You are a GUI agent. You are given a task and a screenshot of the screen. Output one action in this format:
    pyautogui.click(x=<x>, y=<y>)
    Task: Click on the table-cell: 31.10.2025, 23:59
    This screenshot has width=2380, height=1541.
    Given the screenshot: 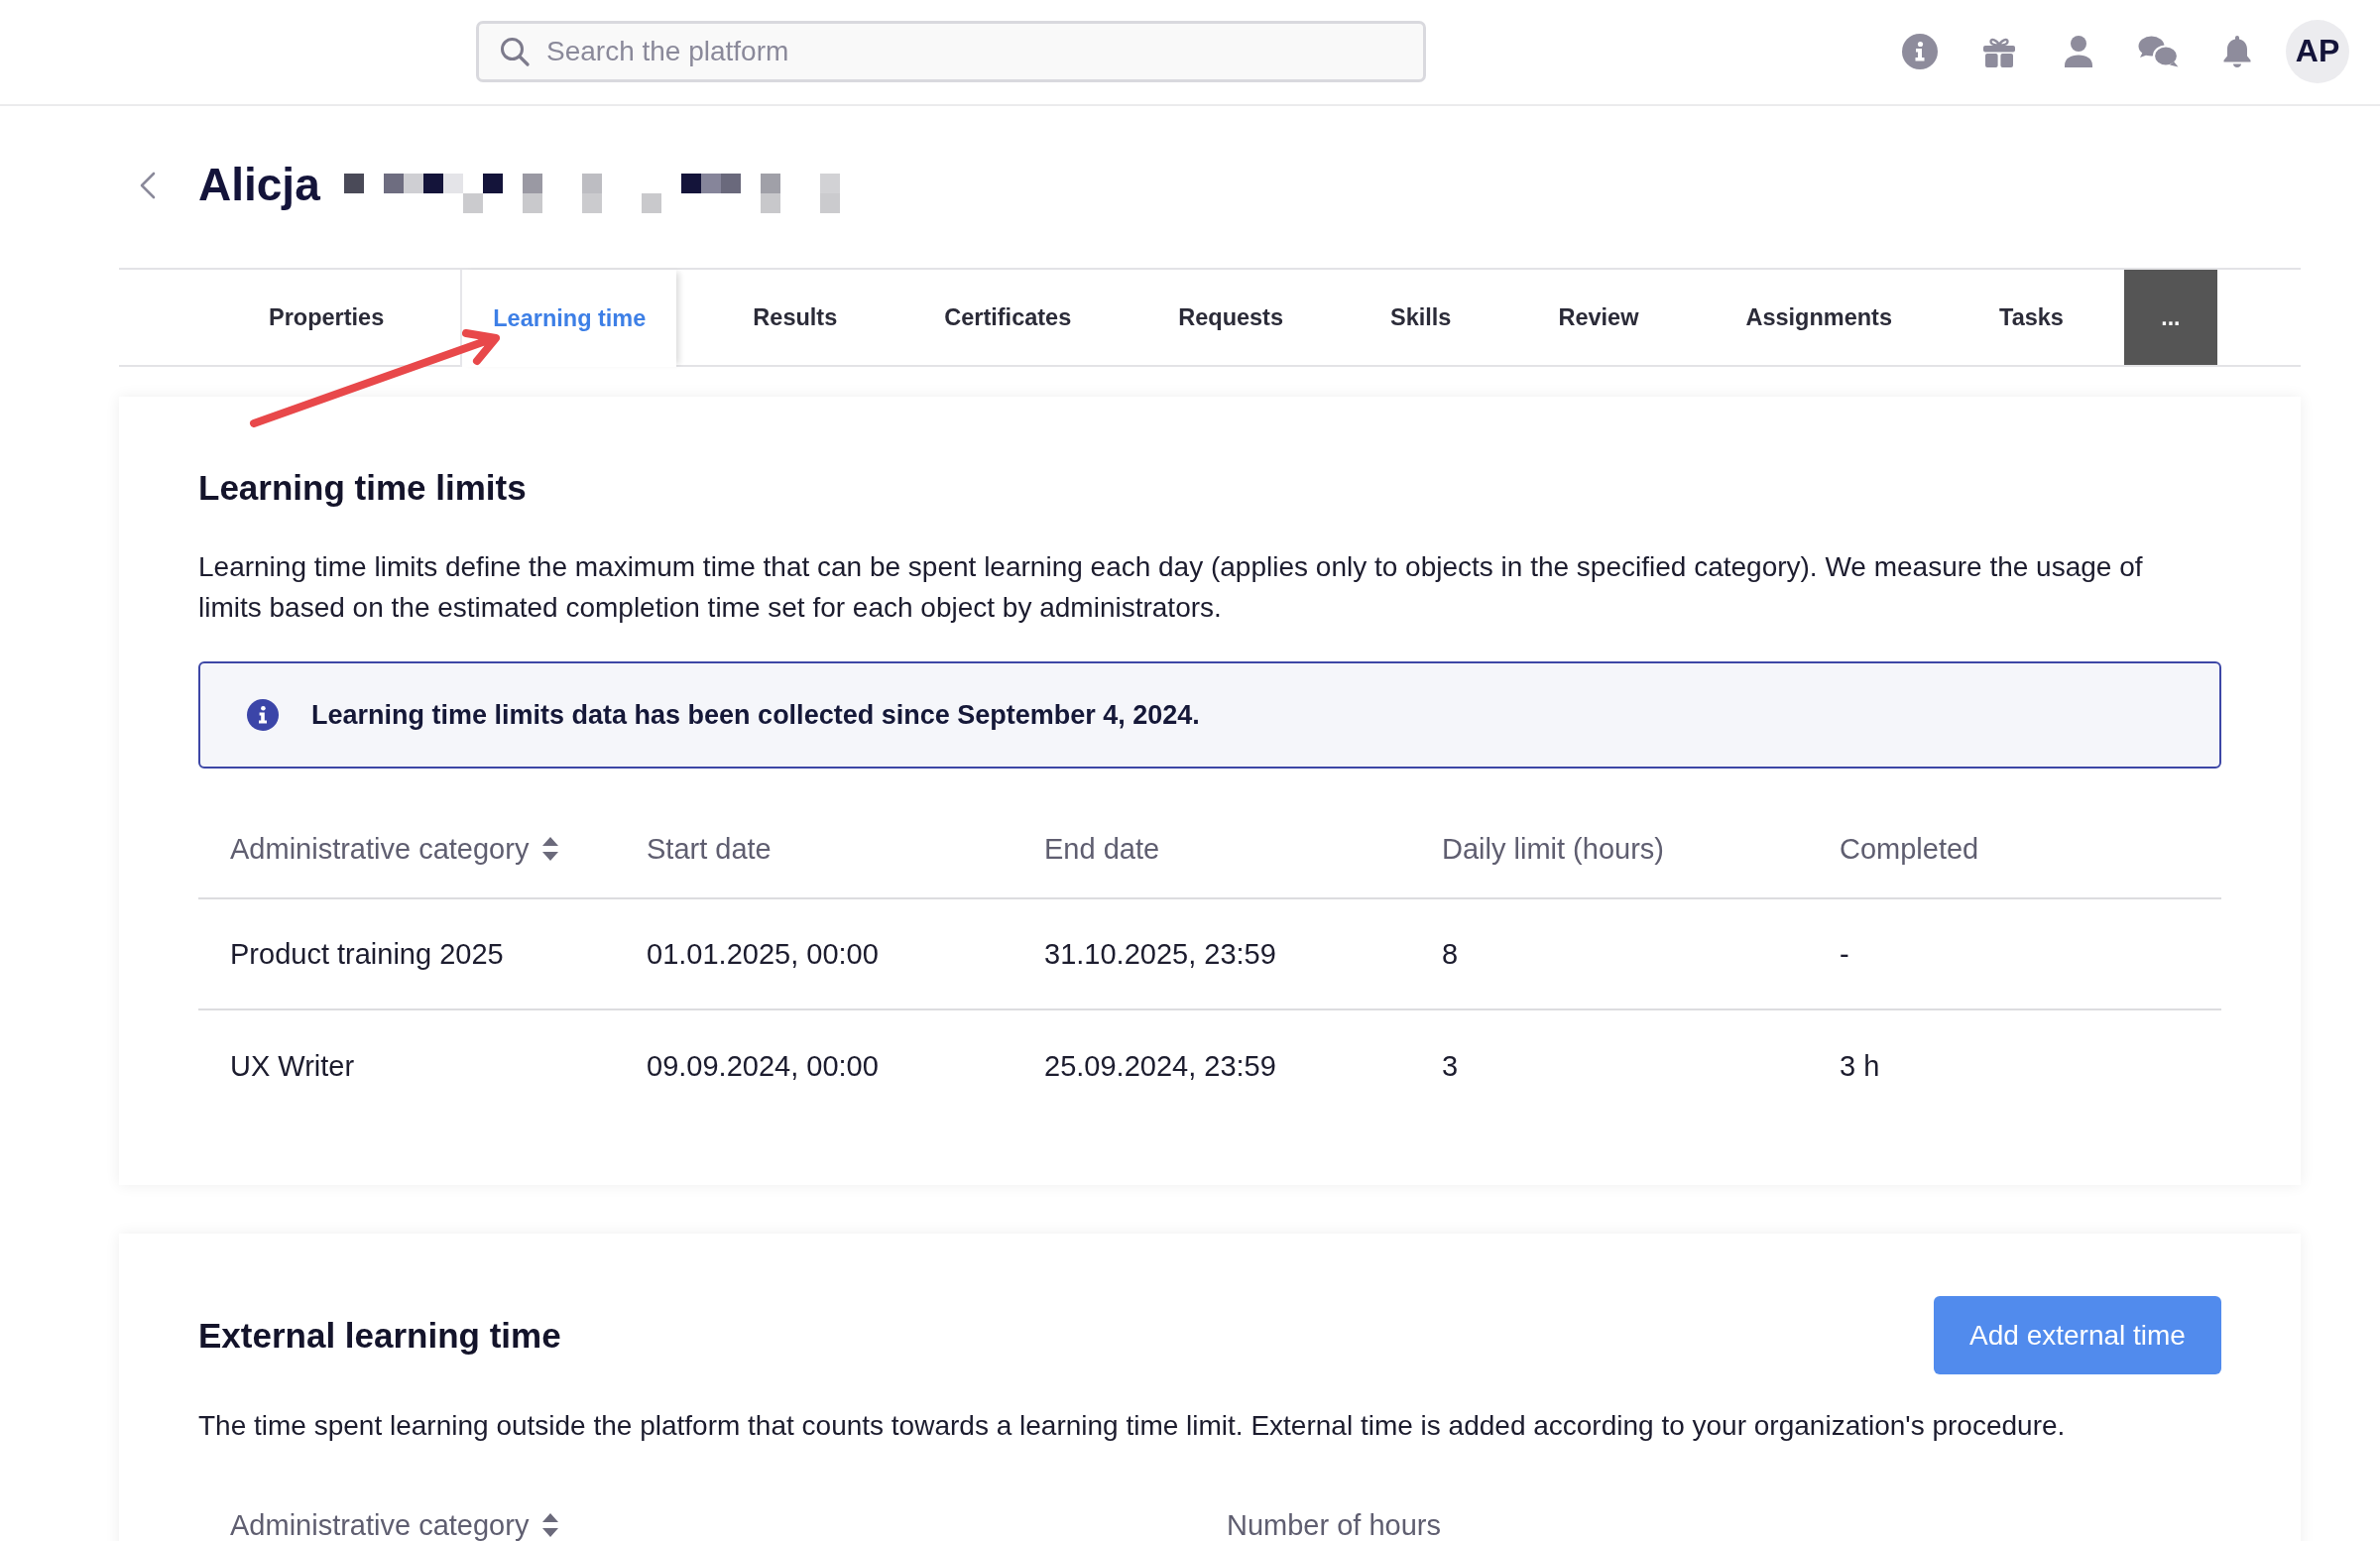 What is the action you would take?
    pyautogui.click(x=1160, y=953)
    